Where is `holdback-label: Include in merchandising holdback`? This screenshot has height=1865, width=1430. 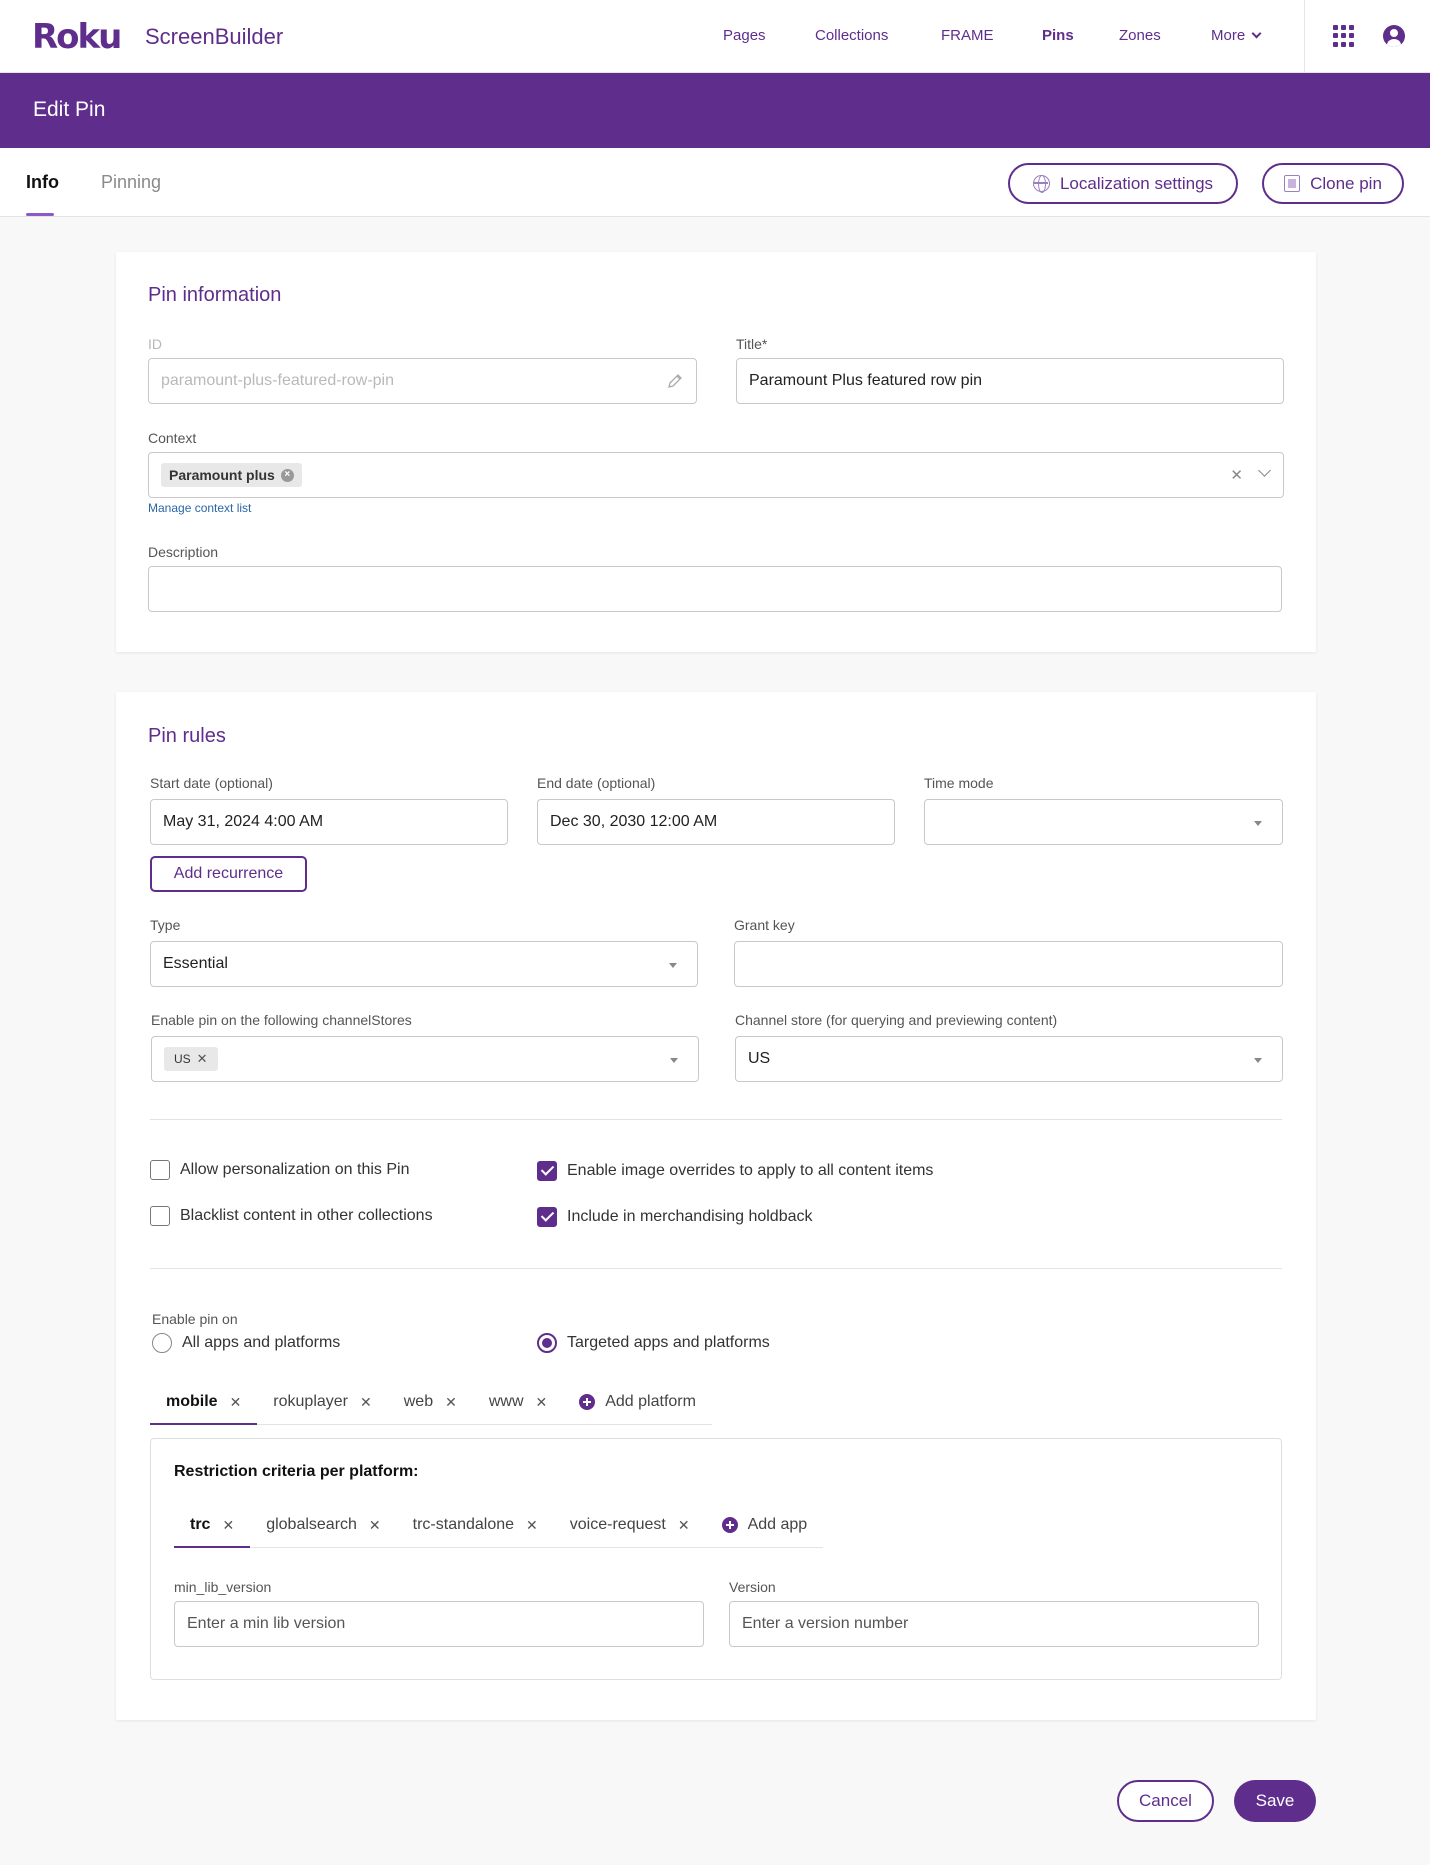
holdback-label: Include in merchandising holdback is located at coordinates (690, 1216).